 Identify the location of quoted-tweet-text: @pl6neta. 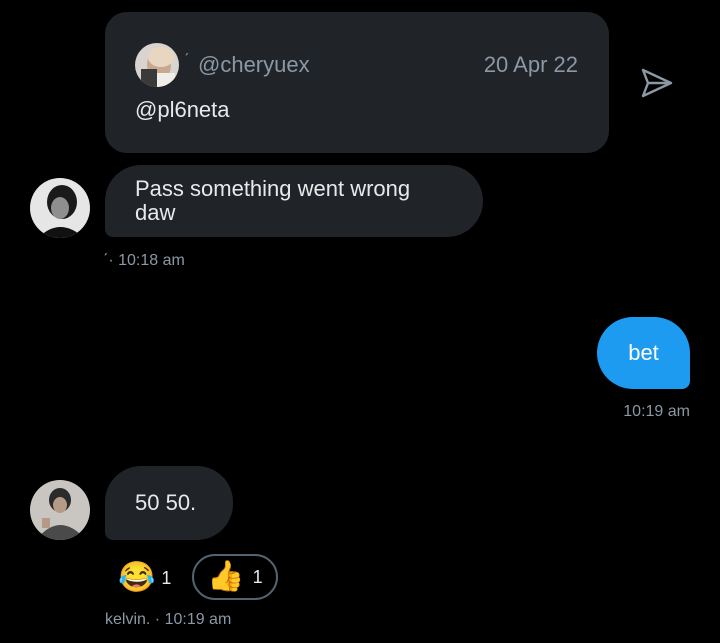
(182, 110).